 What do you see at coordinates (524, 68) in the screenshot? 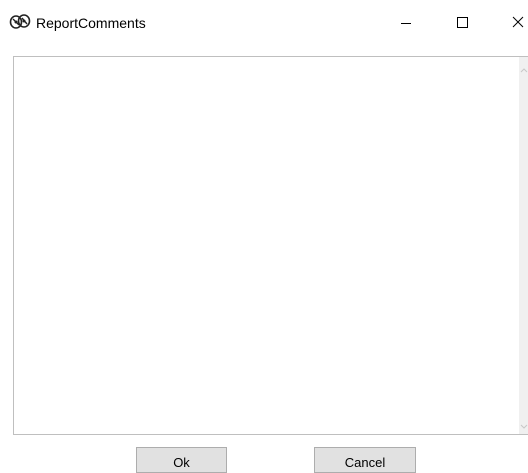
I see `scroll-up-arrow-icon` at bounding box center [524, 68].